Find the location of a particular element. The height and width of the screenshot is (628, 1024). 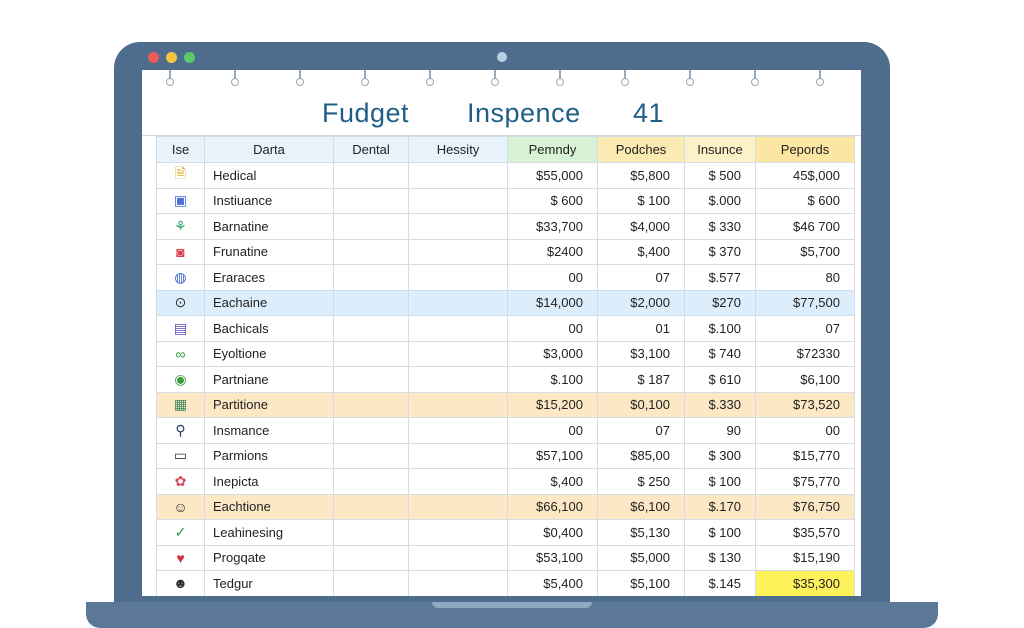

table-cell: $77,500 is located at coordinates (805, 302).